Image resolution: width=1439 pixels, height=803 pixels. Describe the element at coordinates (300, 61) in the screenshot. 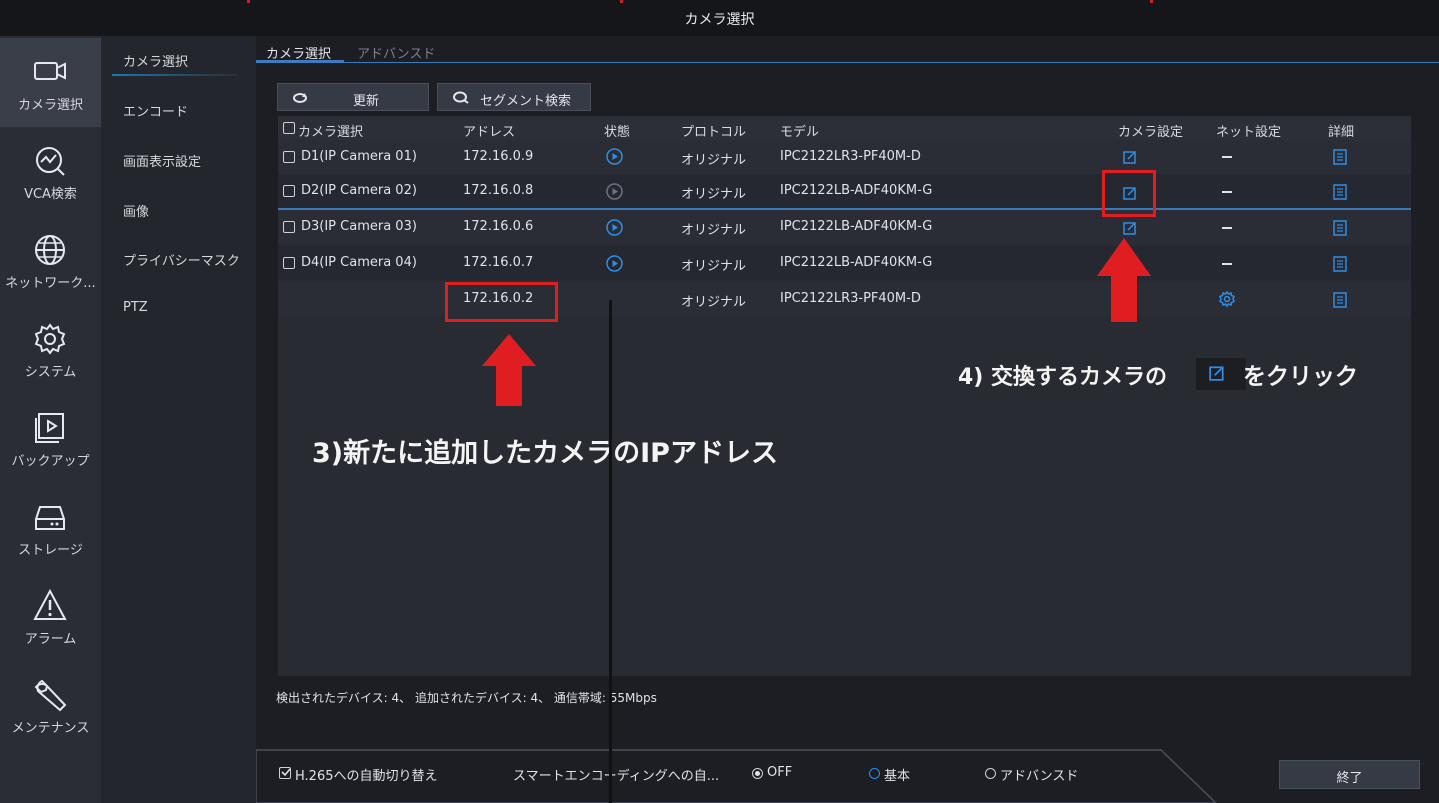

I see `tab-active-indicator` at that location.